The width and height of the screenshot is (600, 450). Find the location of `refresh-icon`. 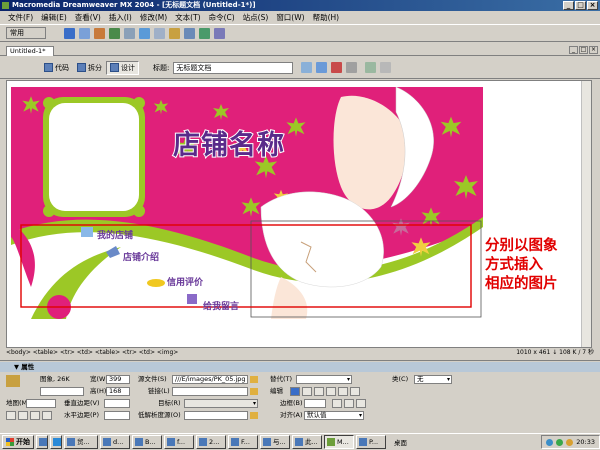

refresh-icon is located at coordinates (371, 67).